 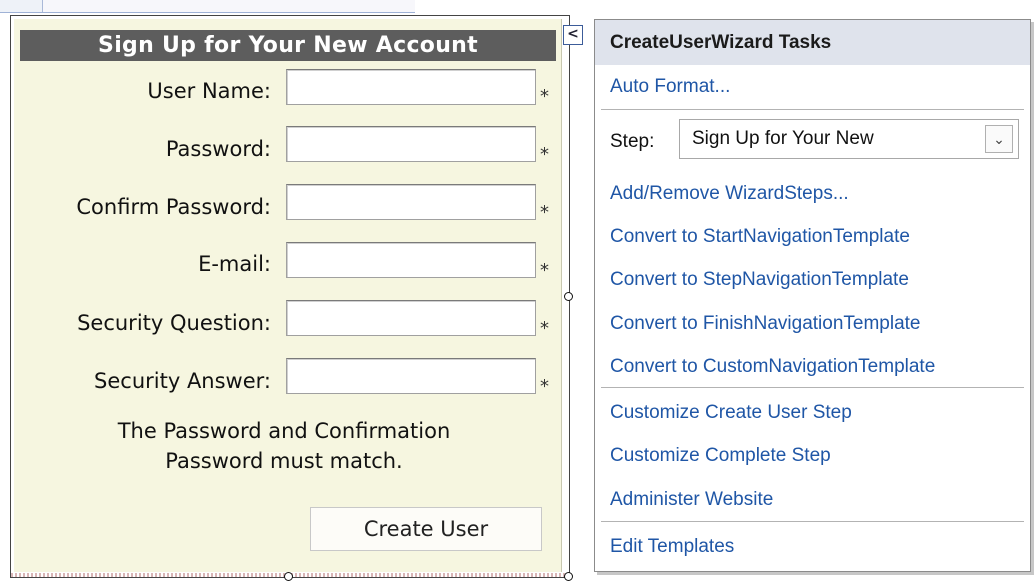 I want to click on email-input, so click(x=411, y=260).